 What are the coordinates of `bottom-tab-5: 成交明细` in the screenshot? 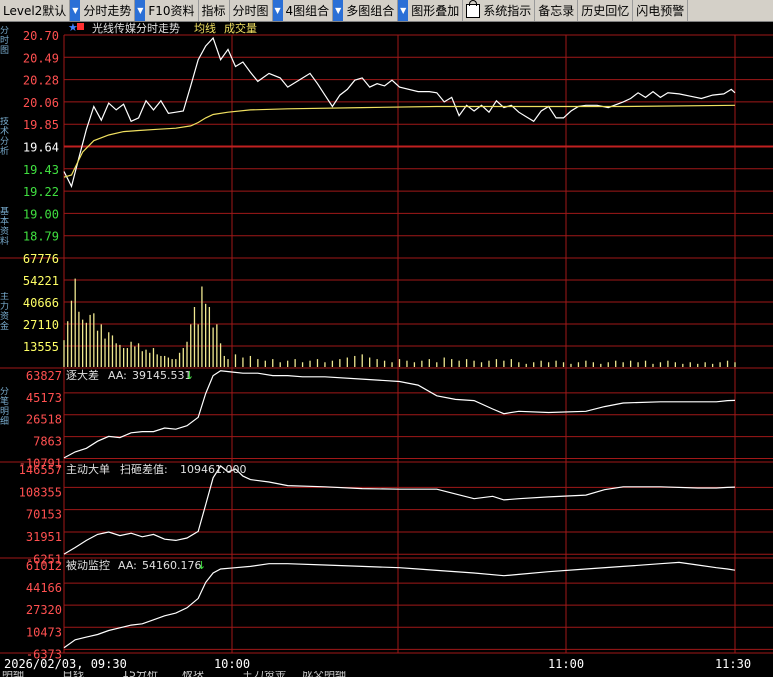 It's located at (324, 674).